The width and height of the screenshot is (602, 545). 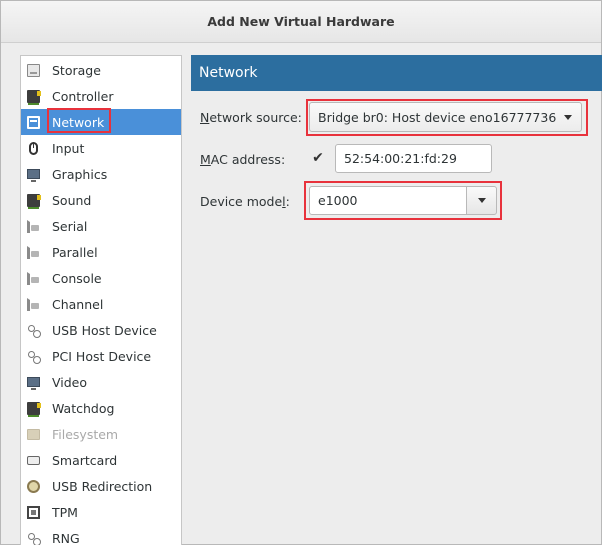 I want to click on mac-address-field: 52:54:00:21:fd:29, so click(x=413, y=158).